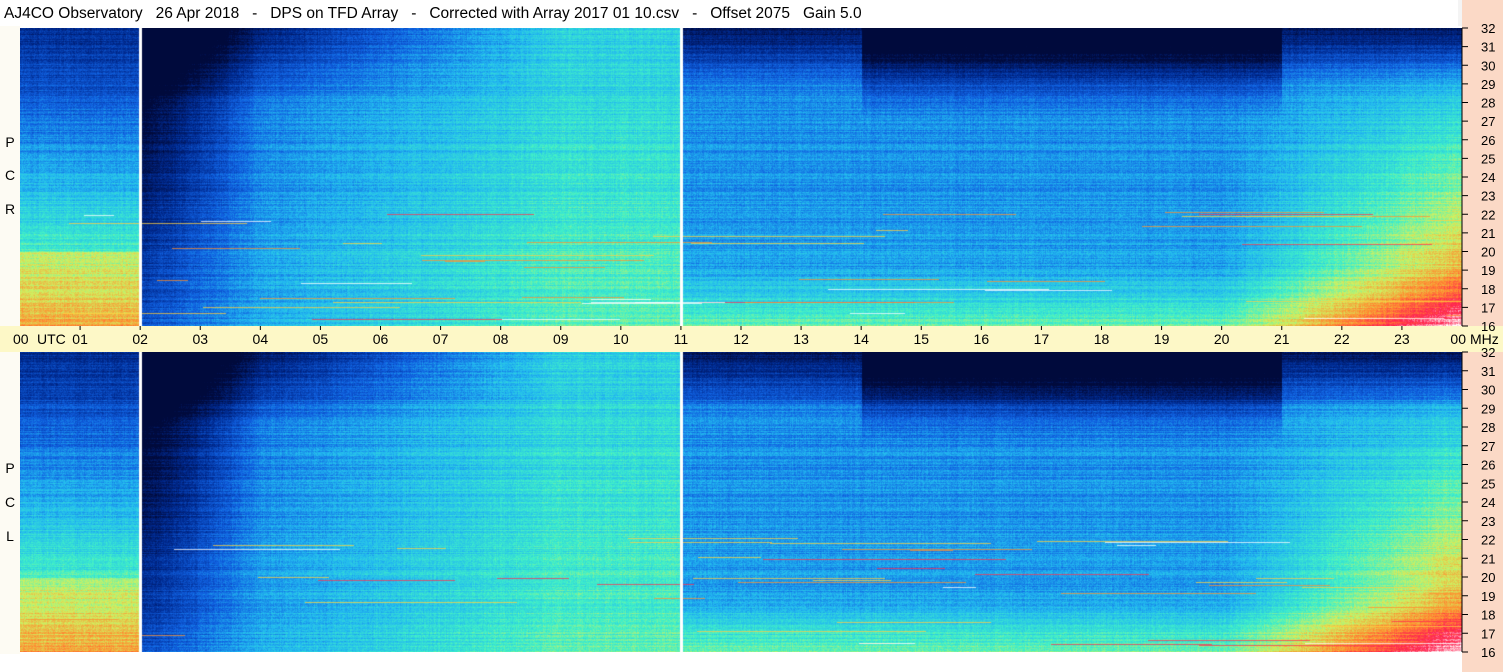 This screenshot has height=672, width=1503. Describe the element at coordinates (832, 13) in the screenshot. I see `title-gain: Gain 5.0` at that location.